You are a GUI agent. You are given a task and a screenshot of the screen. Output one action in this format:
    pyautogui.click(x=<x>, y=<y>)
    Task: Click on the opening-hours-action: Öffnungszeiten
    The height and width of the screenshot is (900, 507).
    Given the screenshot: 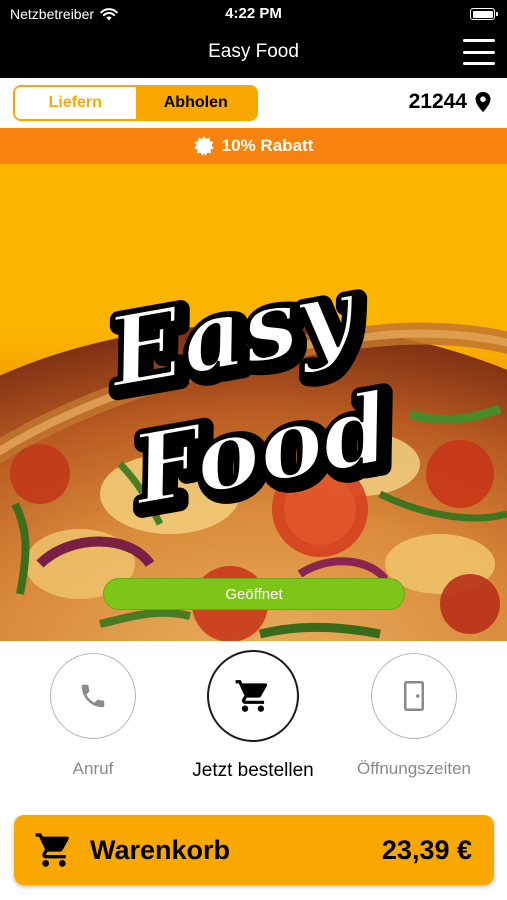 What is the action you would take?
    pyautogui.click(x=414, y=716)
    